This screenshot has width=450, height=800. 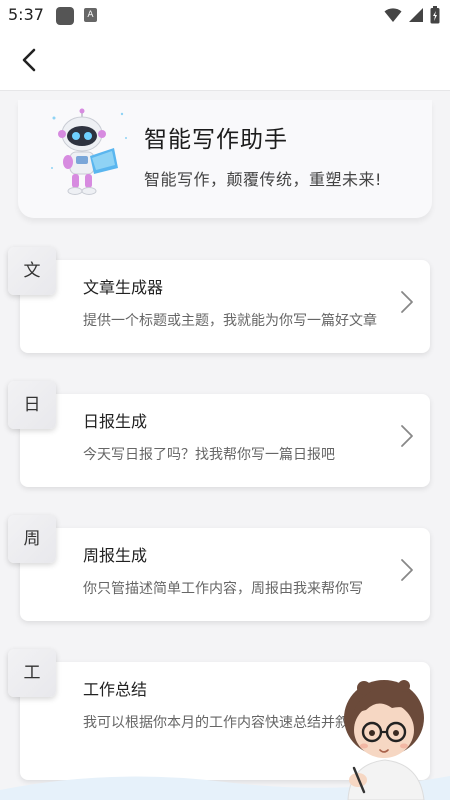 What do you see at coordinates (263, 179) in the screenshot?
I see `app-subtitle: 智能写作，颠覆传统，重塑未来!` at bounding box center [263, 179].